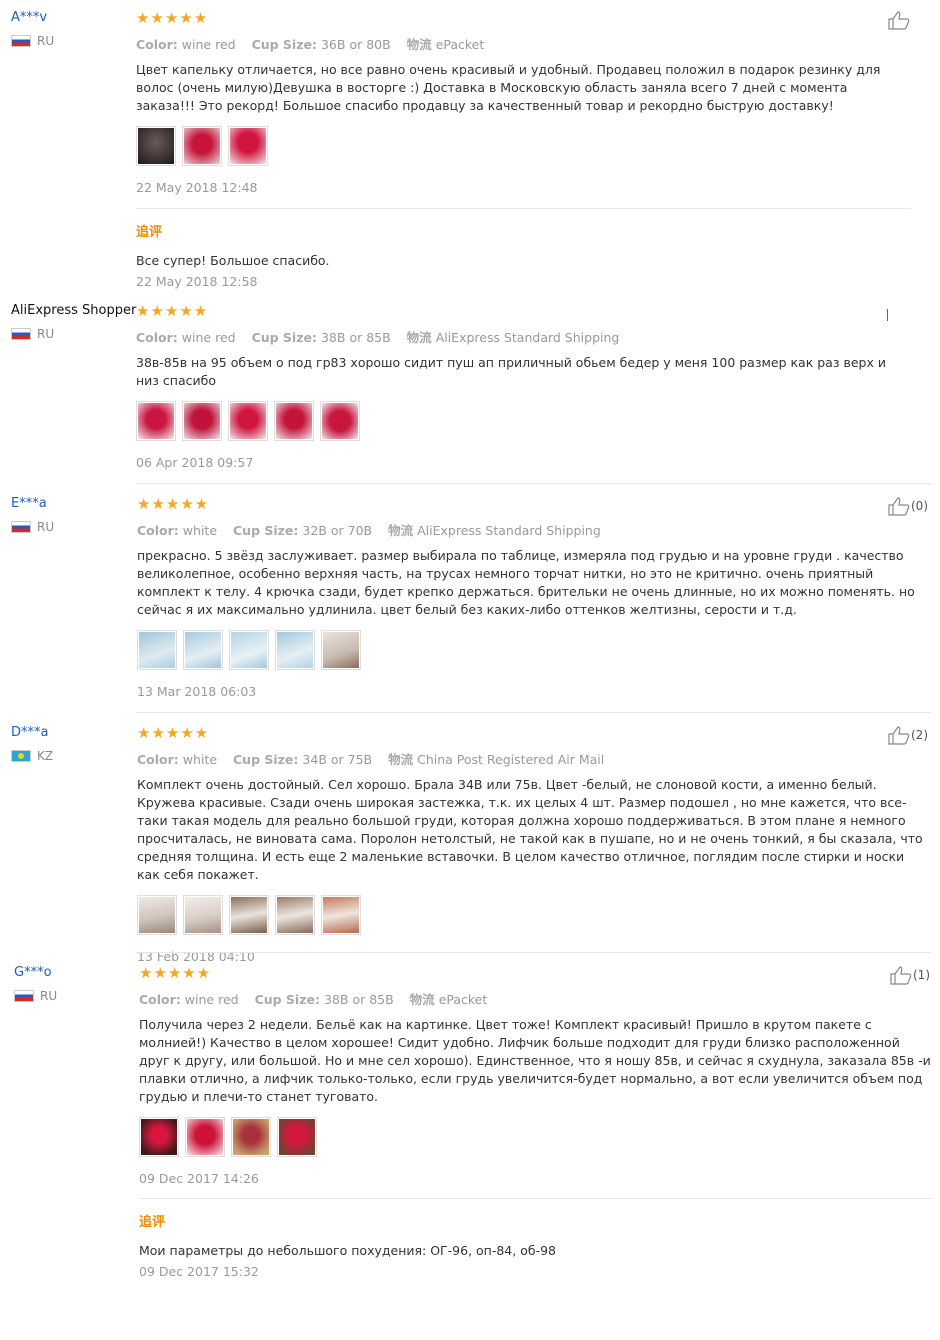 The width and height of the screenshot is (940, 1340). What do you see at coordinates (33, 972) in the screenshot?
I see `reviewer-name: G***o` at bounding box center [33, 972].